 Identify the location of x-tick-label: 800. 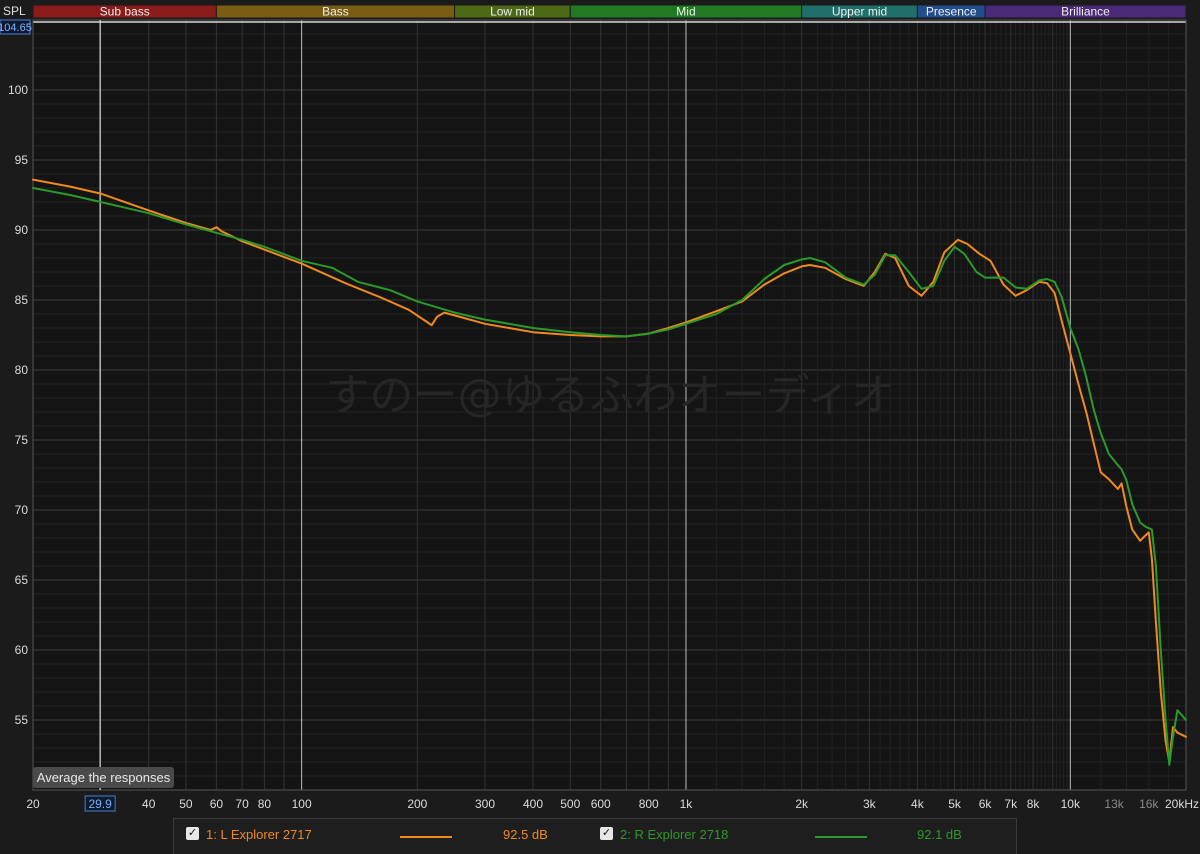
(649, 804).